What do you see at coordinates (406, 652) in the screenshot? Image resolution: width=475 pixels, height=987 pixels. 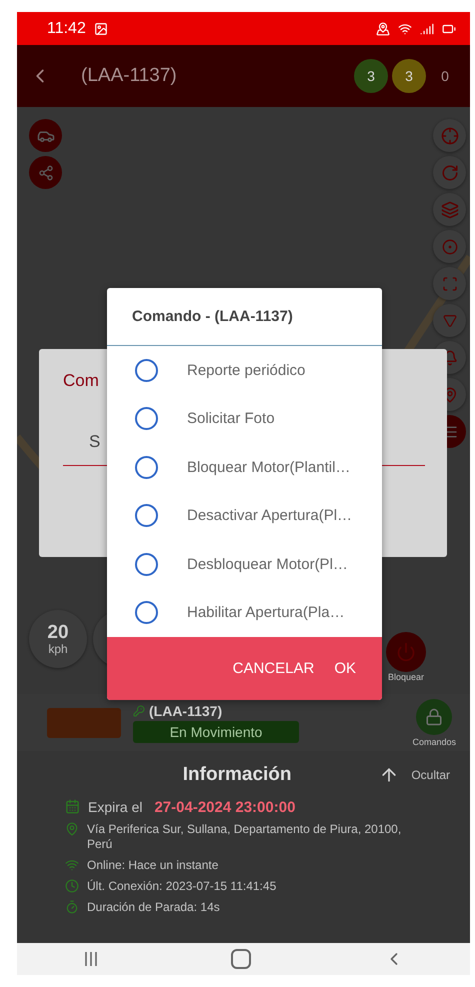 I see `power-icon` at bounding box center [406, 652].